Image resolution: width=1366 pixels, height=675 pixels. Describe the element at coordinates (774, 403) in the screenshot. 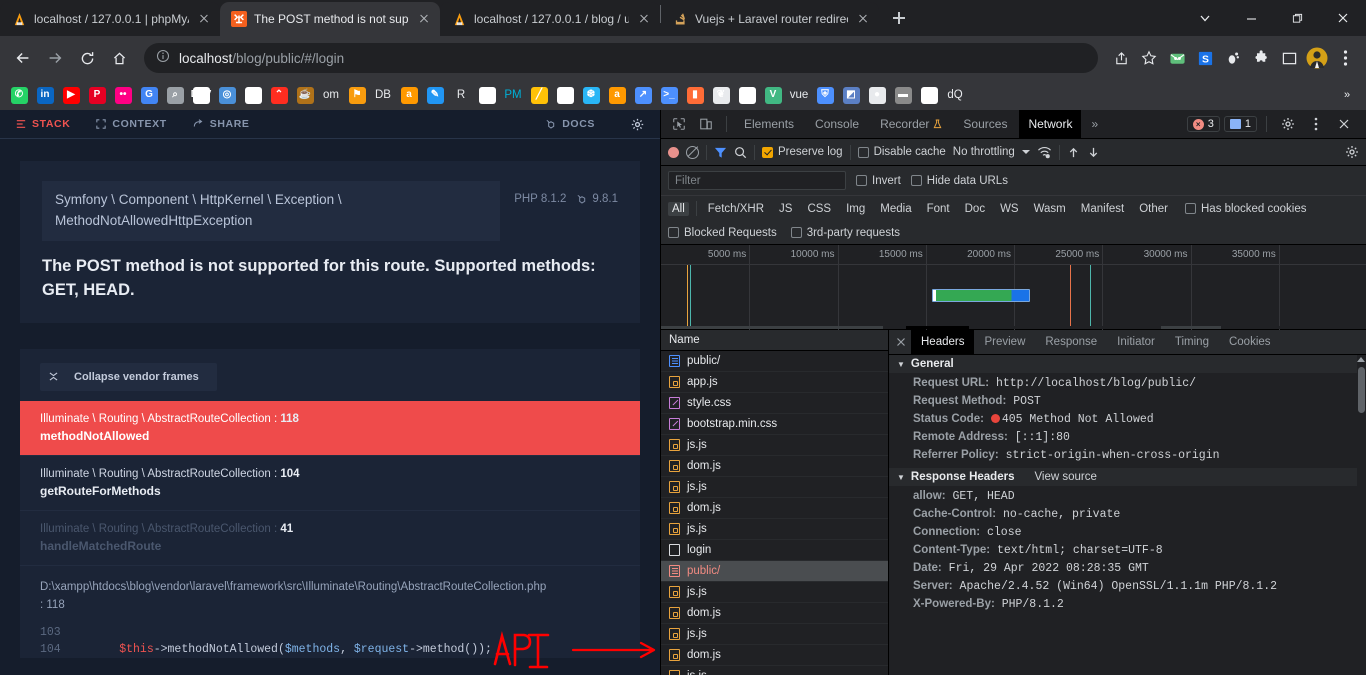

I see `request-row: style.css` at that location.